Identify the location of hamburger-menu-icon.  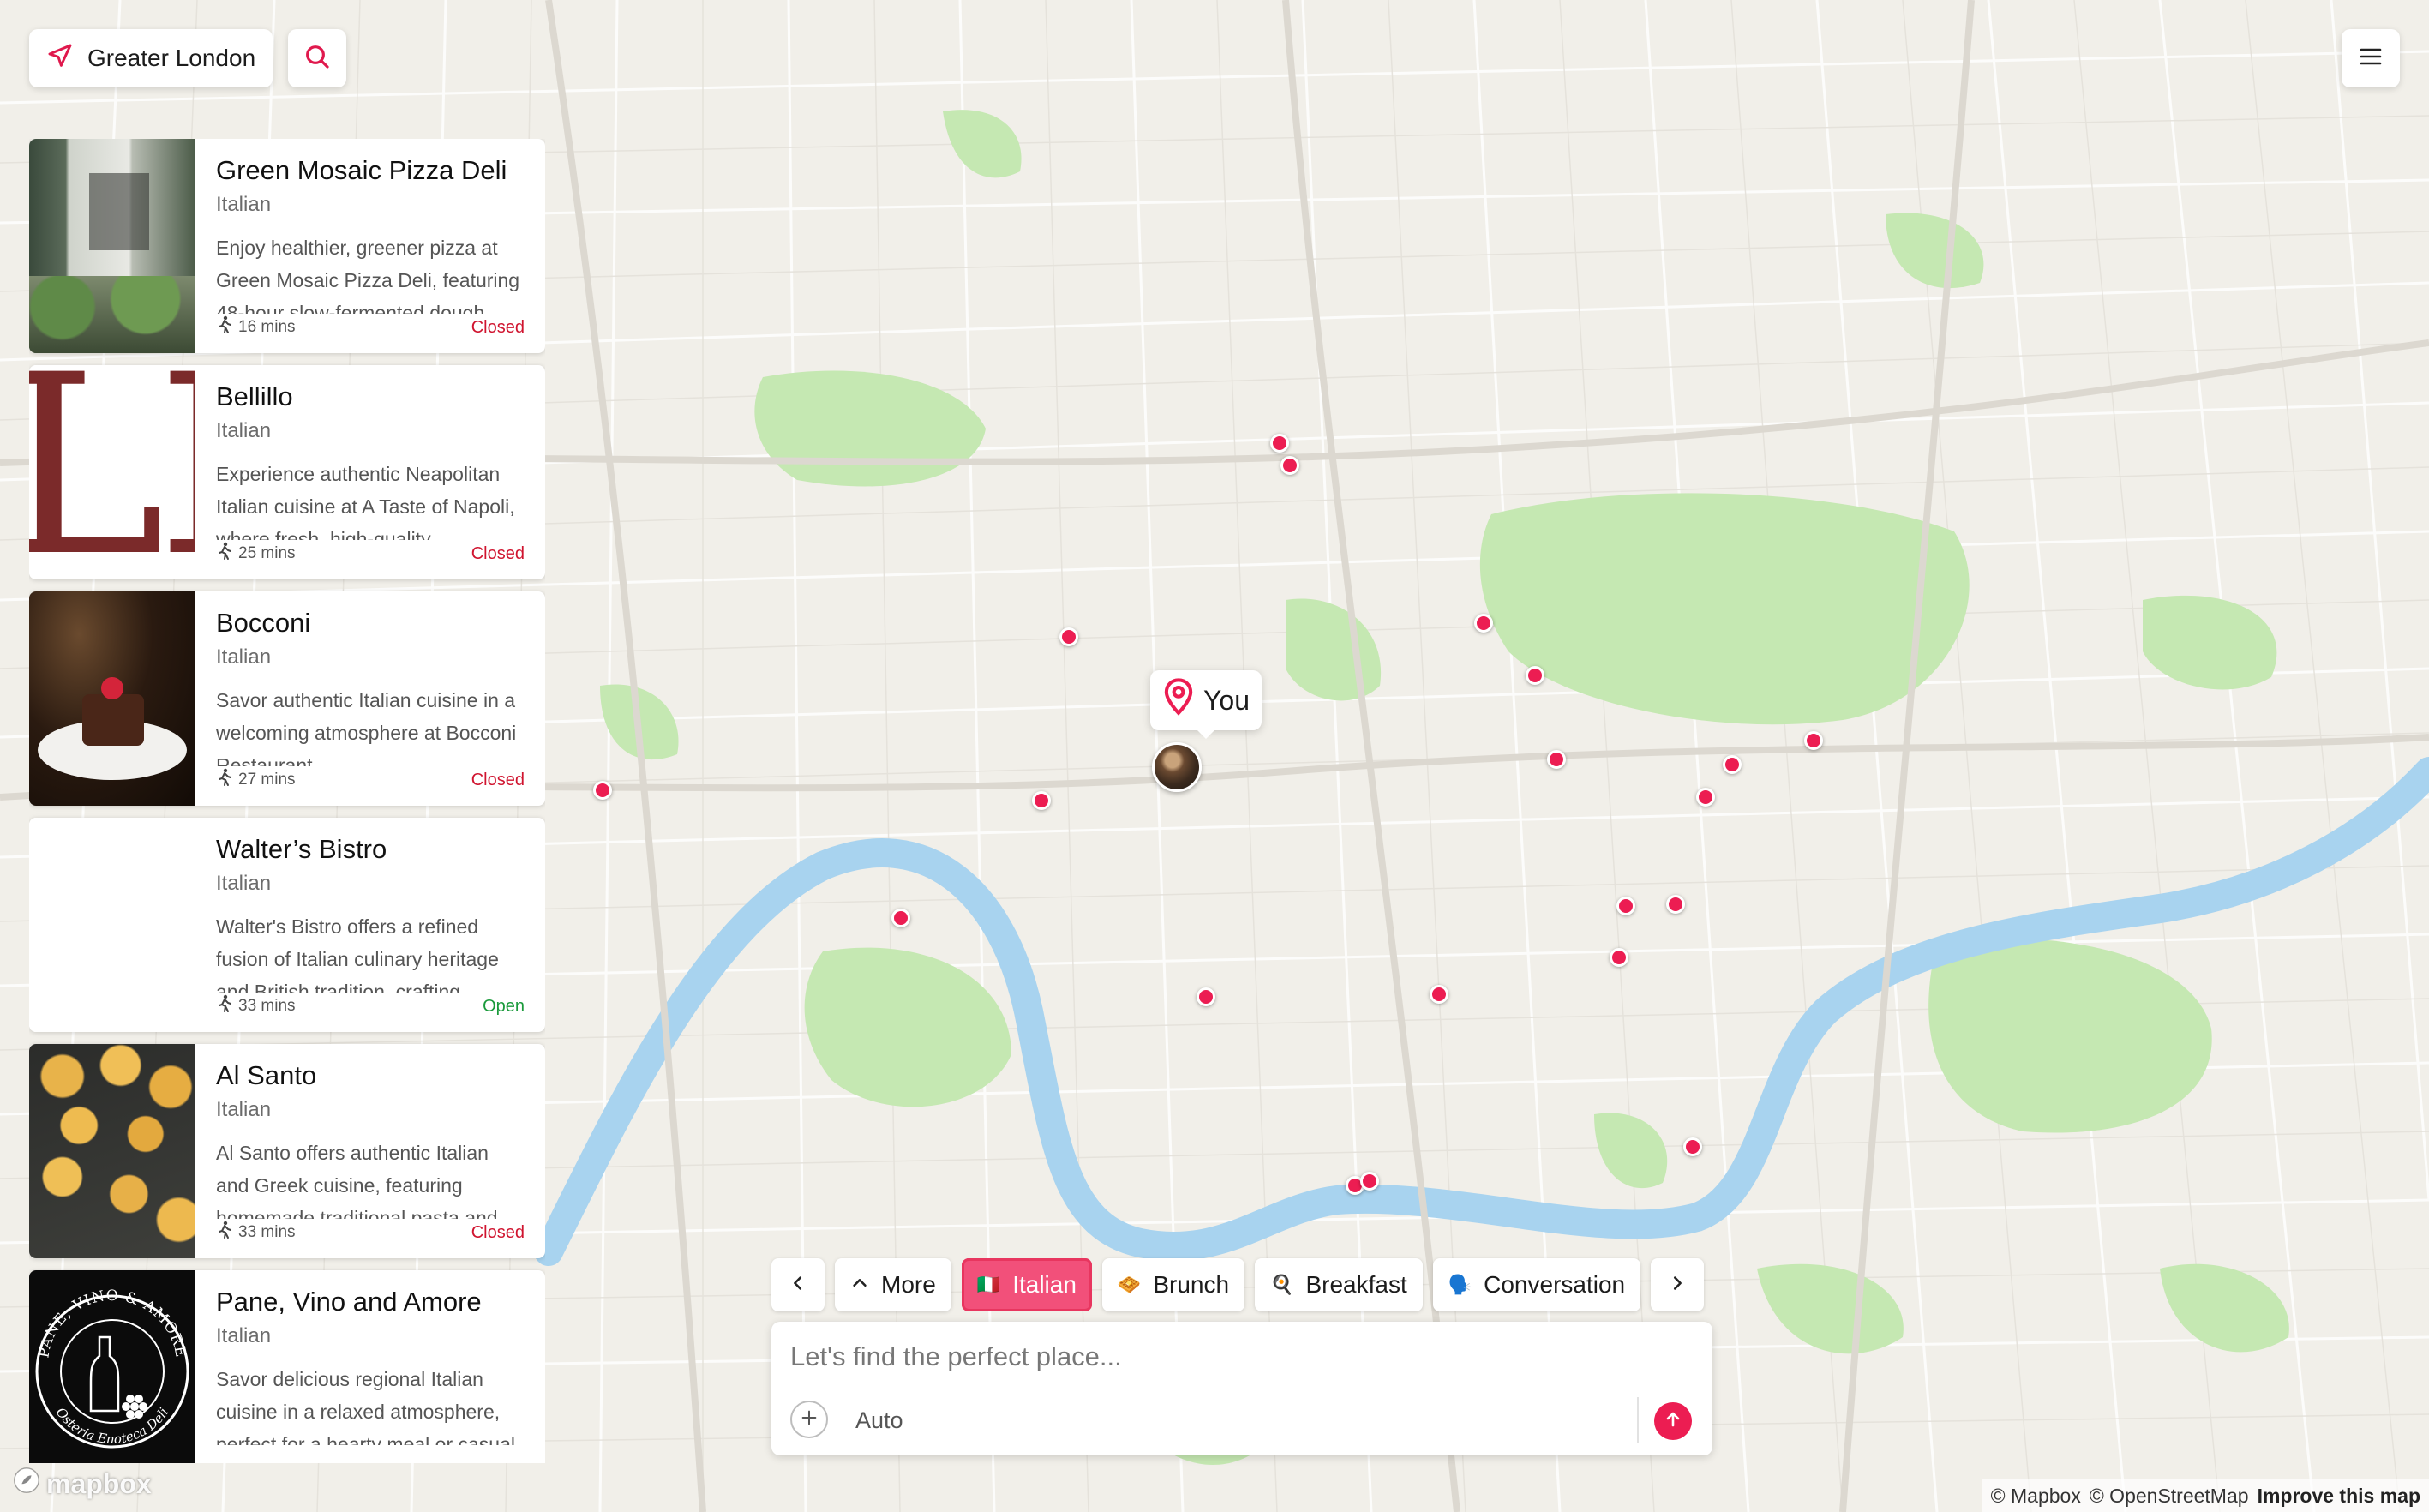
(2371, 58).